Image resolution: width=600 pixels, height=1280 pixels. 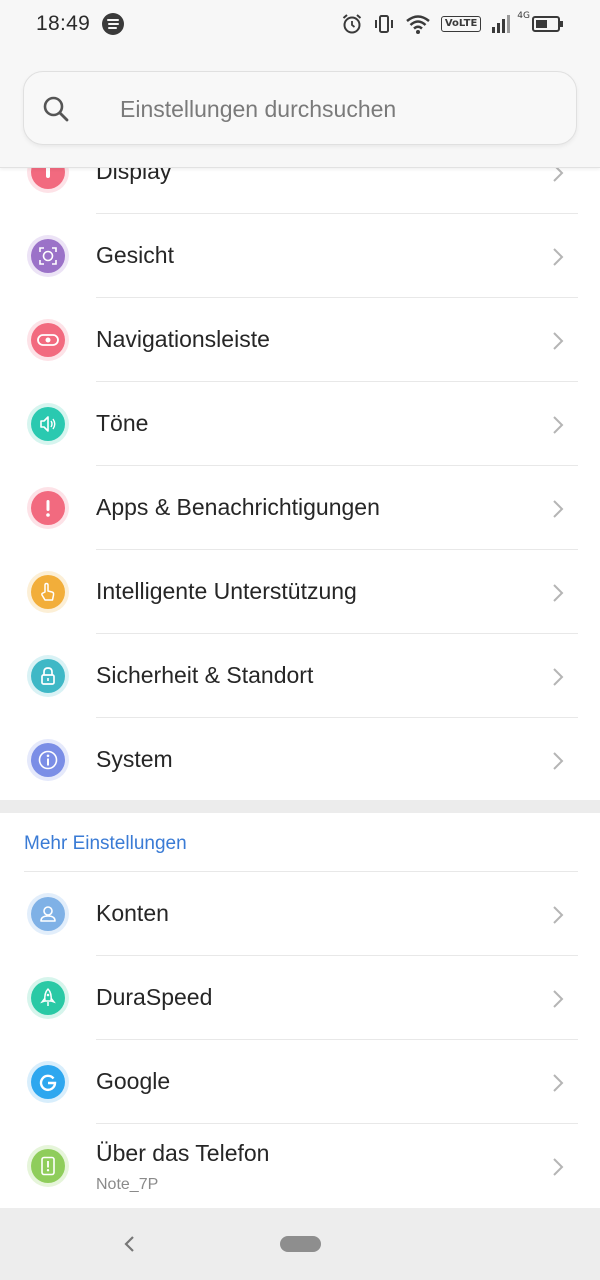 What do you see at coordinates (48, 508) in the screenshot?
I see `alert-icon` at bounding box center [48, 508].